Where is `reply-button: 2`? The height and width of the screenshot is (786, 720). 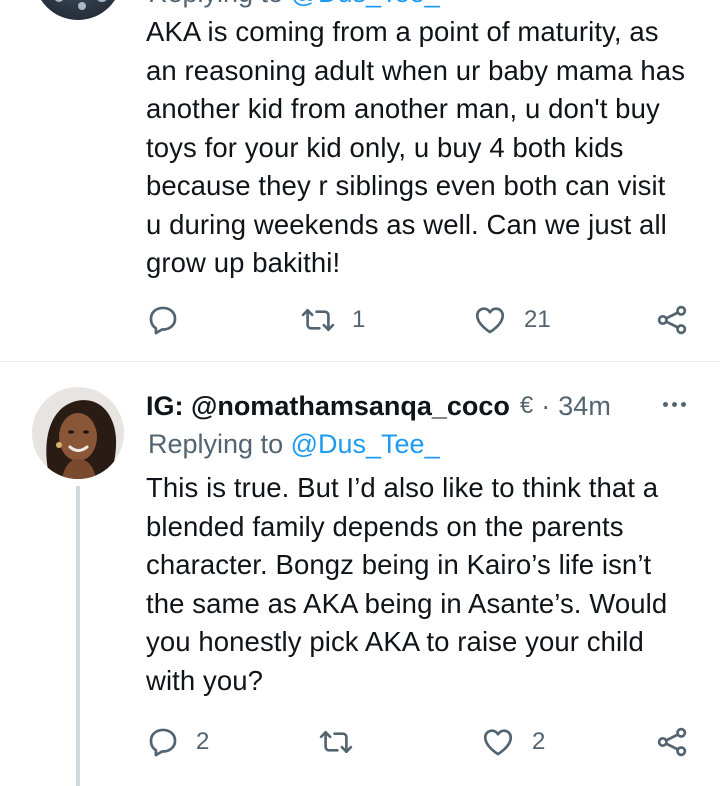
reply-button: 2 is located at coordinates (177, 742).